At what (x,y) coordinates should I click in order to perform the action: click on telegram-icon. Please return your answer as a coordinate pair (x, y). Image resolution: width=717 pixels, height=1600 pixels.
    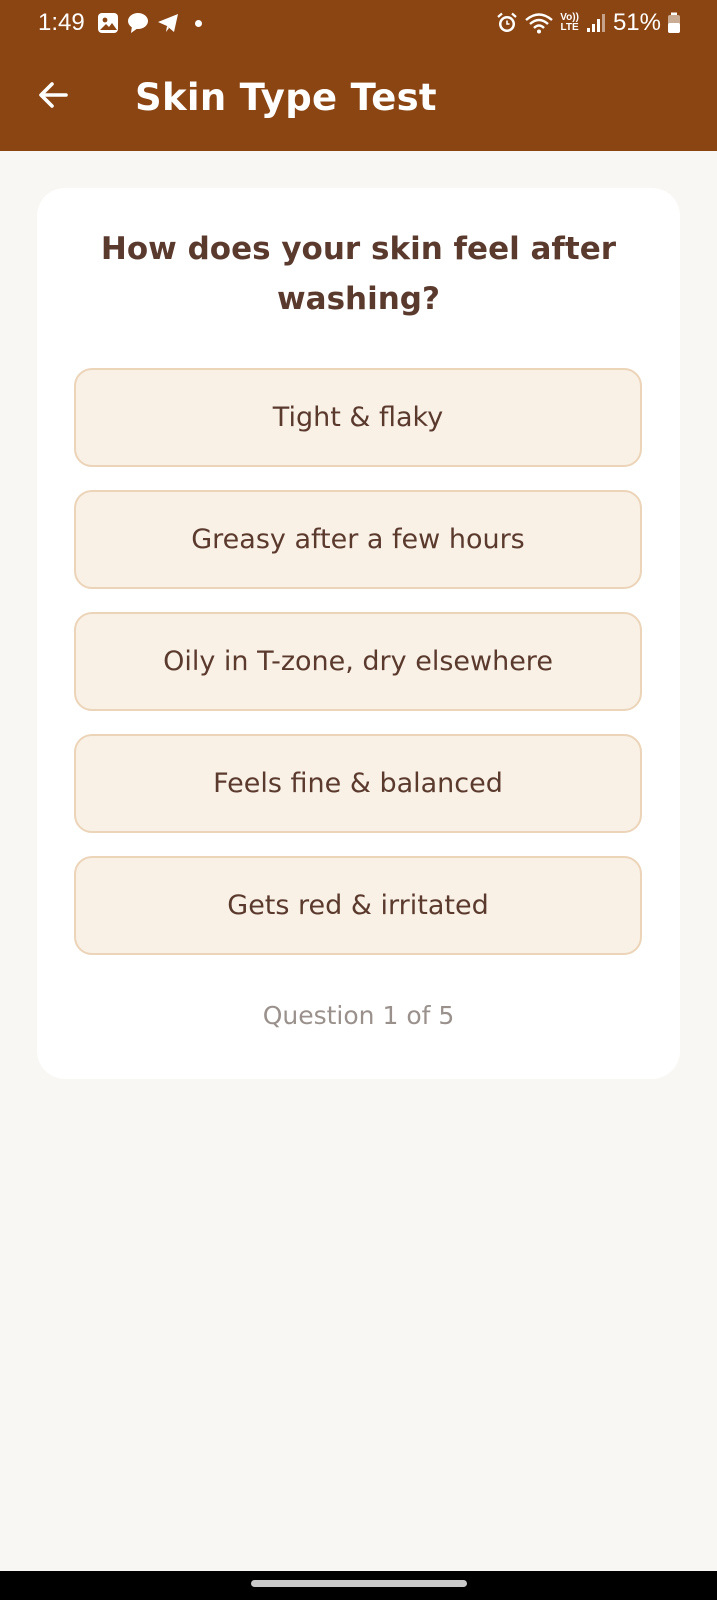
    Looking at the image, I should click on (168, 23).